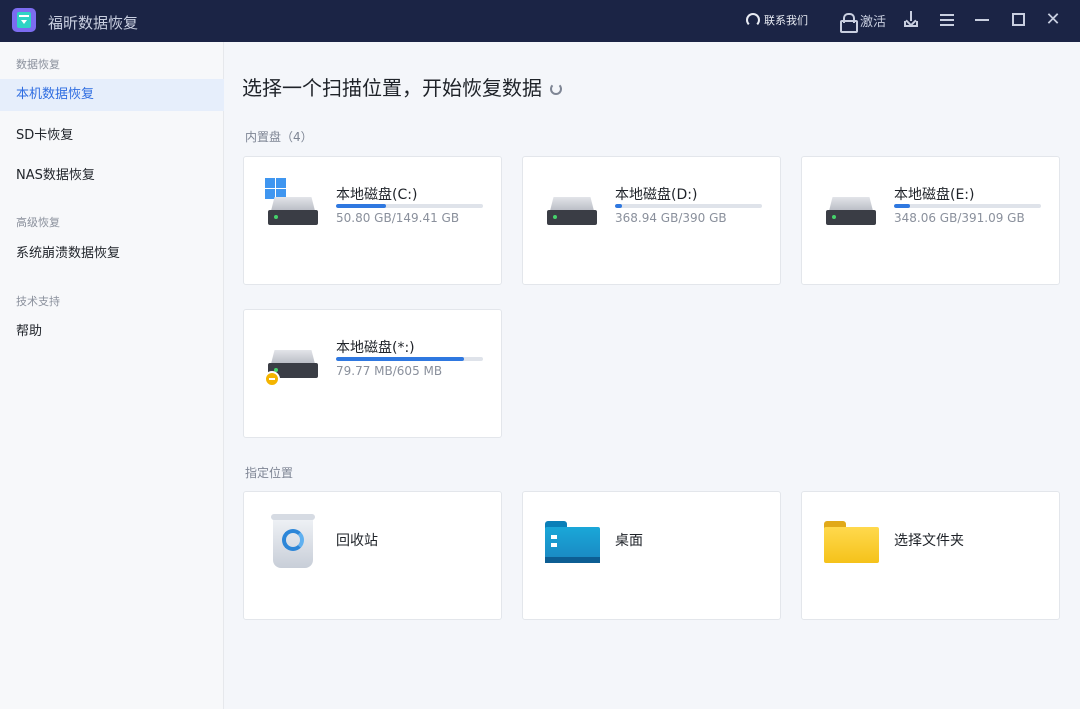  I want to click on disk-name: 本地磁盘(E:), so click(934, 195).